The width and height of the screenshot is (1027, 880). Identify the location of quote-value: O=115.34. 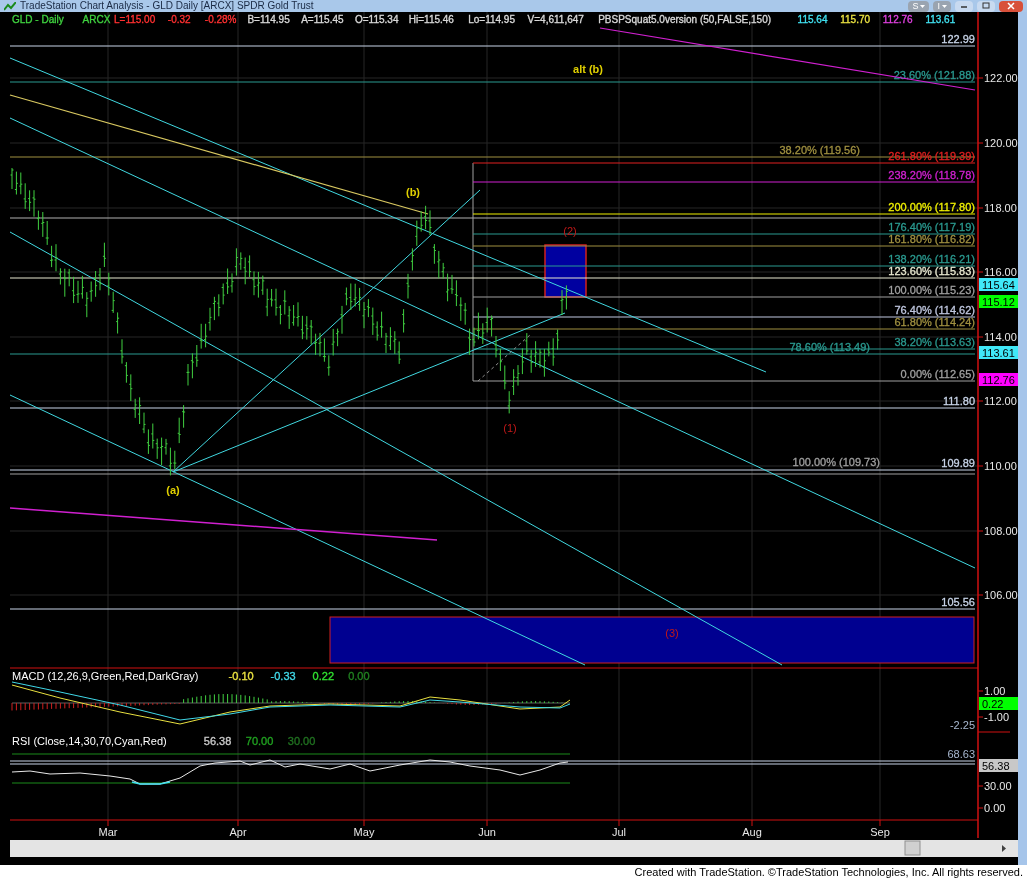
(377, 19).